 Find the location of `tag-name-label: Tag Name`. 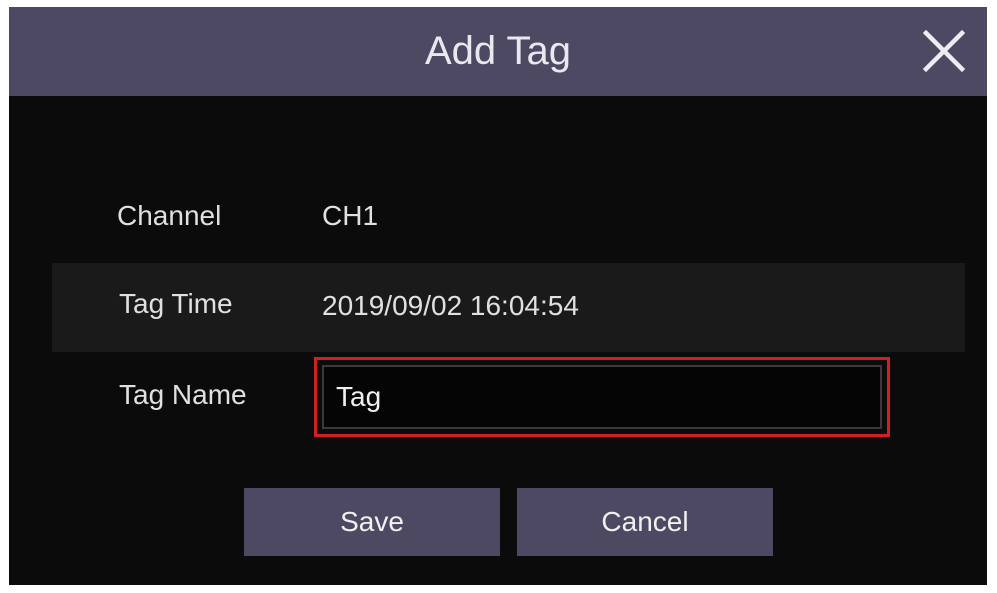

tag-name-label: Tag Name is located at coordinates (183, 394).